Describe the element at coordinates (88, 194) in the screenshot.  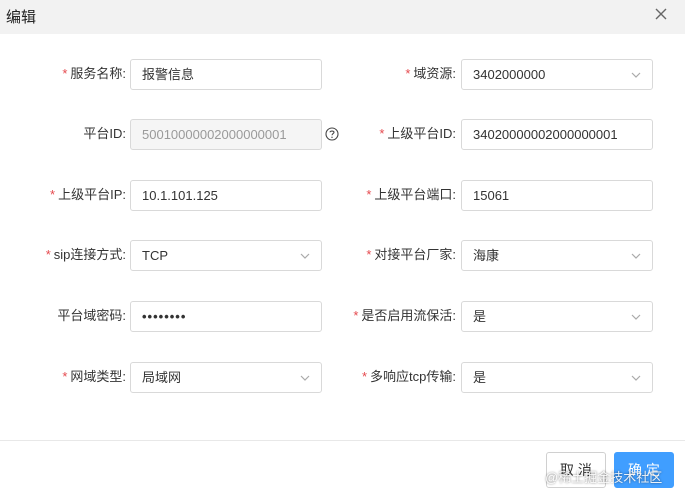
I see `upper-platform-ip-label: * 上级平台IP:` at that location.